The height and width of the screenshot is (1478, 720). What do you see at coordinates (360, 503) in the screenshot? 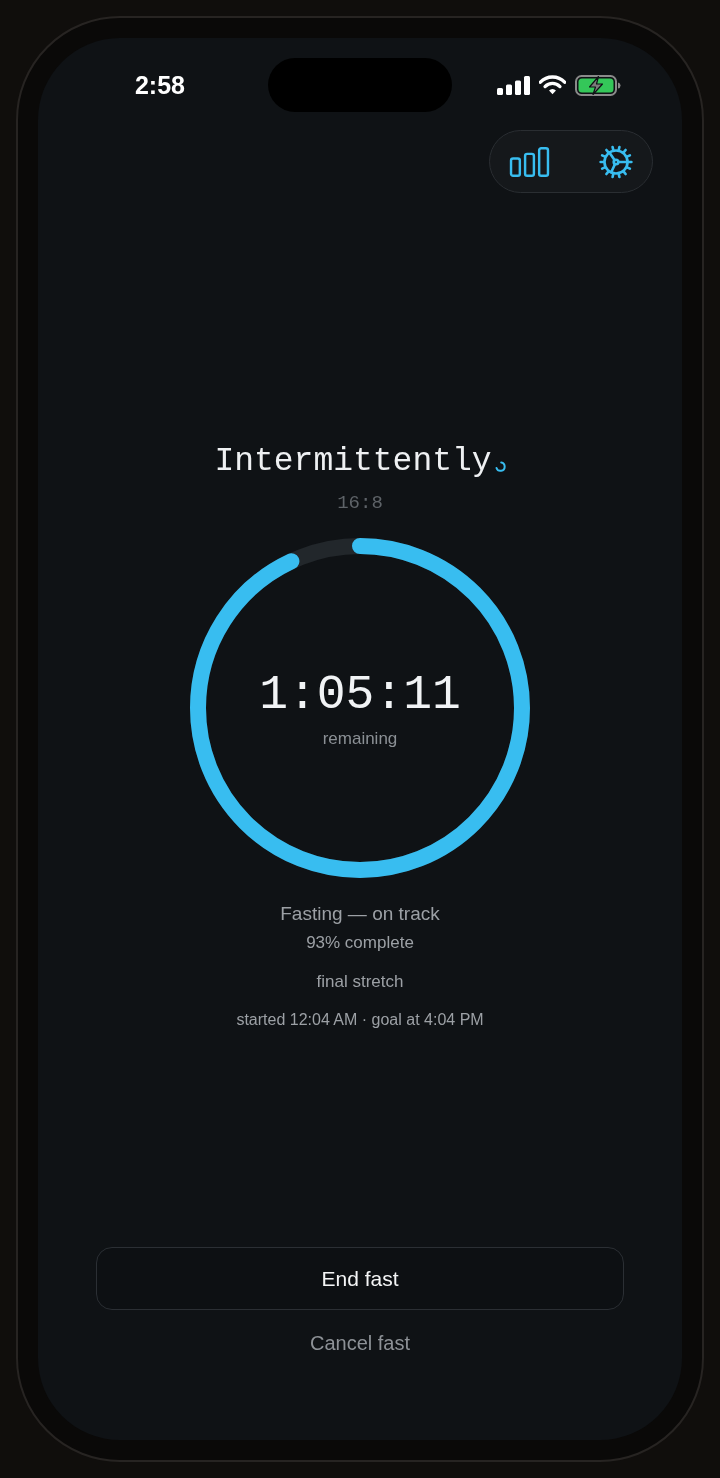
I see `plan-label: 16:8` at bounding box center [360, 503].